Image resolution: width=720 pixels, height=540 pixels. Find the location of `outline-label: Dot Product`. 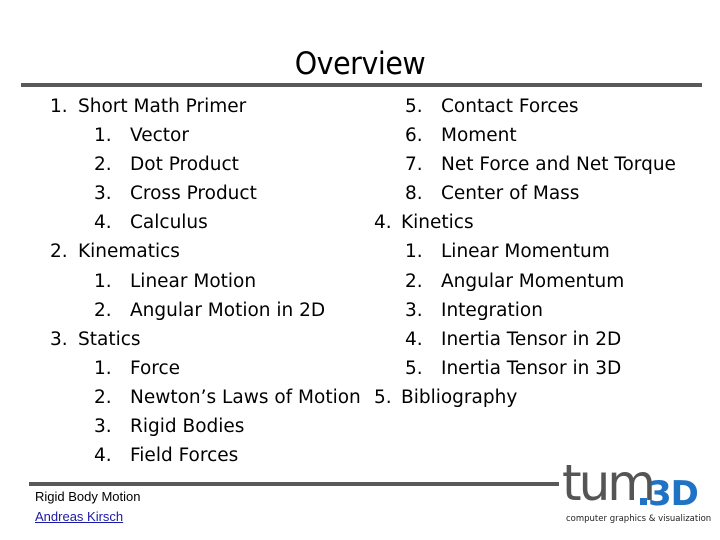

outline-label: Dot Product is located at coordinates (184, 165).